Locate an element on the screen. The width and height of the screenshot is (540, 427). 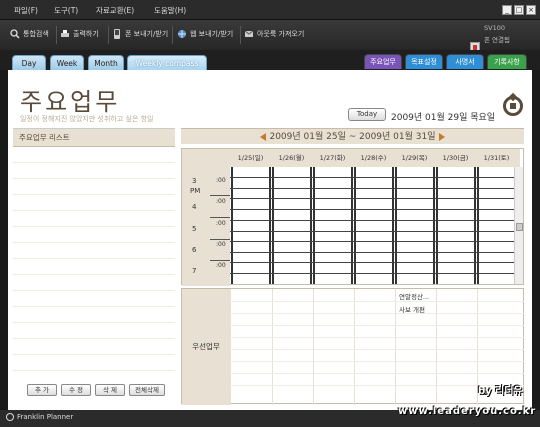
page-subtitle: 일정이 정해지진 않았지만 성취하고 싶은 항일 is located at coordinates (87, 119).